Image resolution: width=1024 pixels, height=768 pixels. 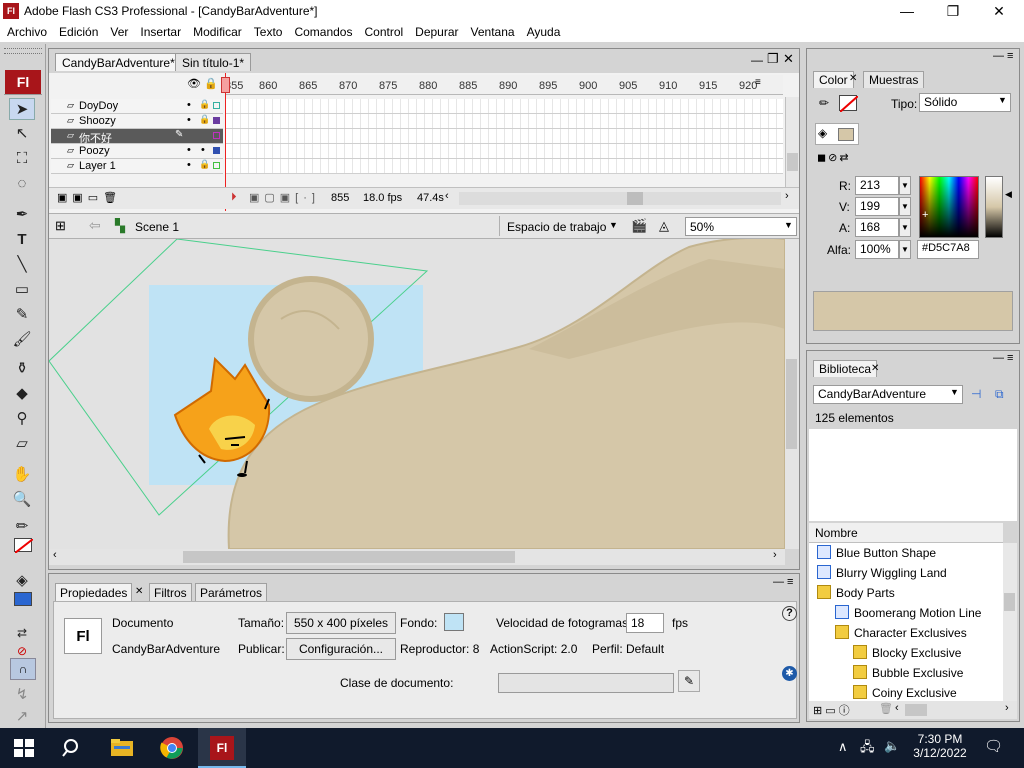 What do you see at coordinates (213, 62) in the screenshot?
I see `doc-tab-untitled: Sin título-1*` at bounding box center [213, 62].